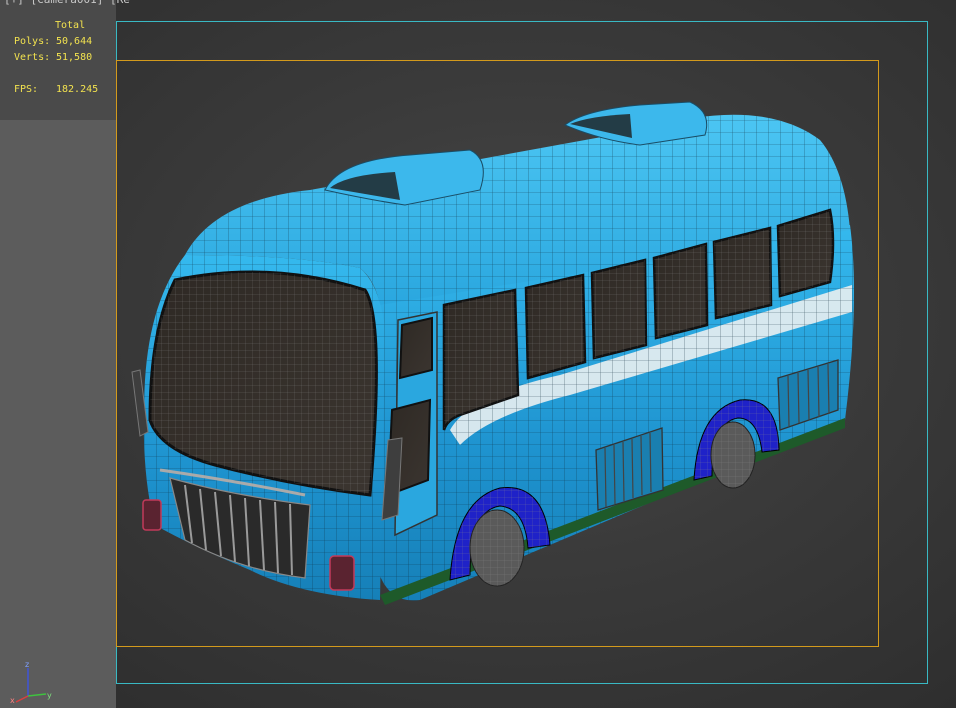  Describe the element at coordinates (70, 25) in the screenshot. I see `stats-header: Total` at that location.